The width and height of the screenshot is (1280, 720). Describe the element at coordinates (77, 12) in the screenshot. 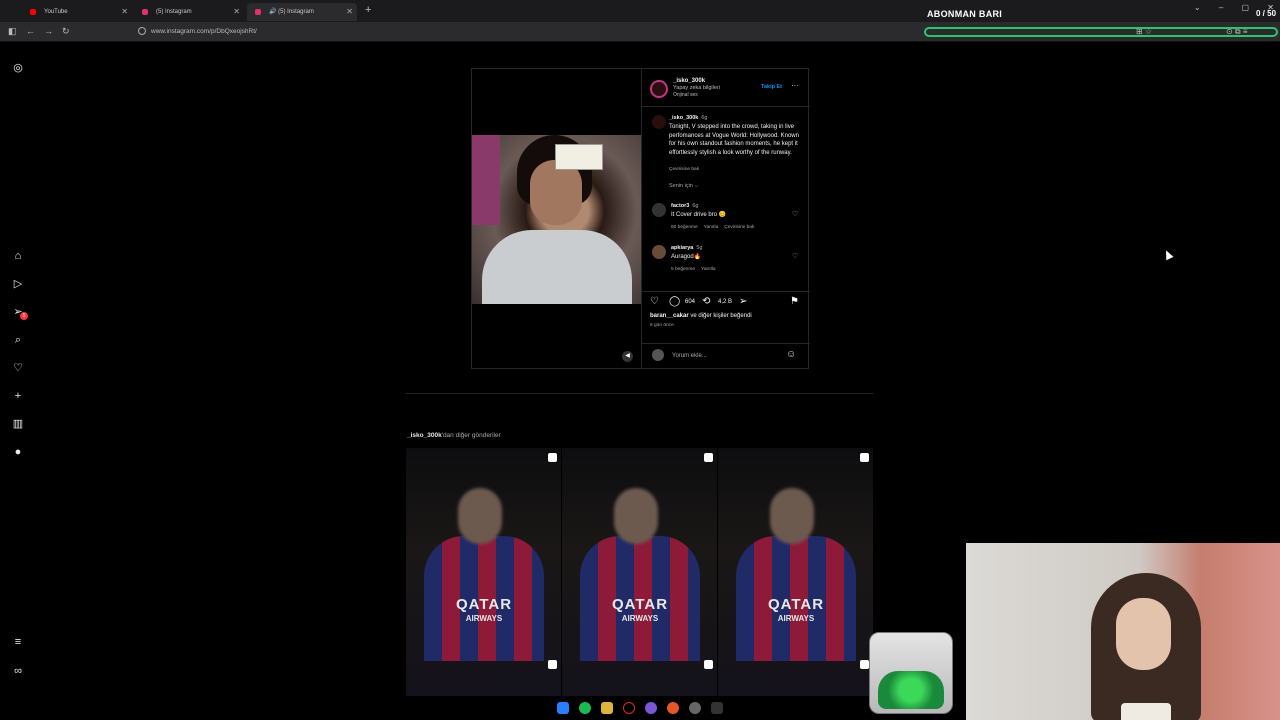

I see `tab-youtube: YouTube ✕` at that location.